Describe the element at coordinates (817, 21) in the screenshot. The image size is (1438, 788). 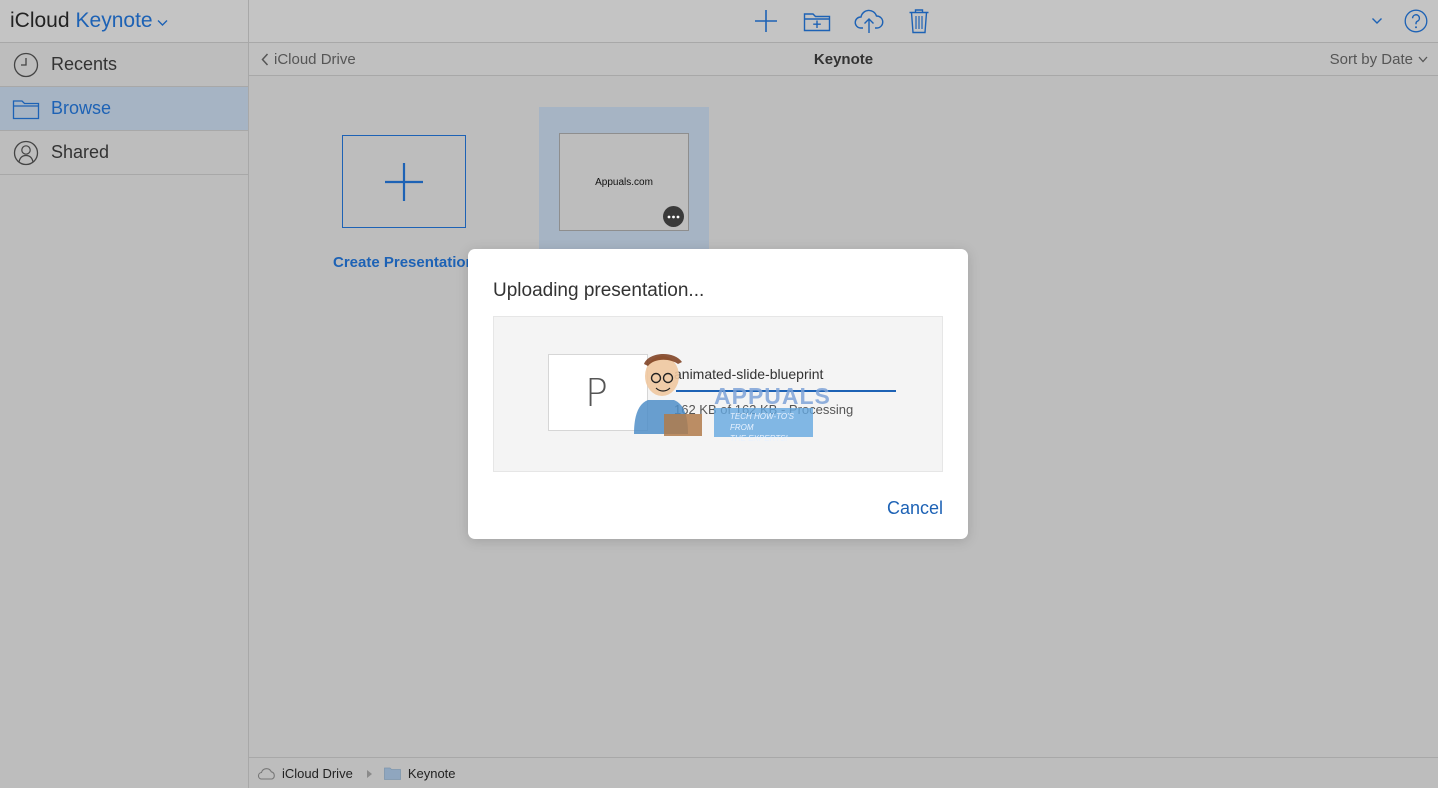
I see `new-folder-icon` at that location.